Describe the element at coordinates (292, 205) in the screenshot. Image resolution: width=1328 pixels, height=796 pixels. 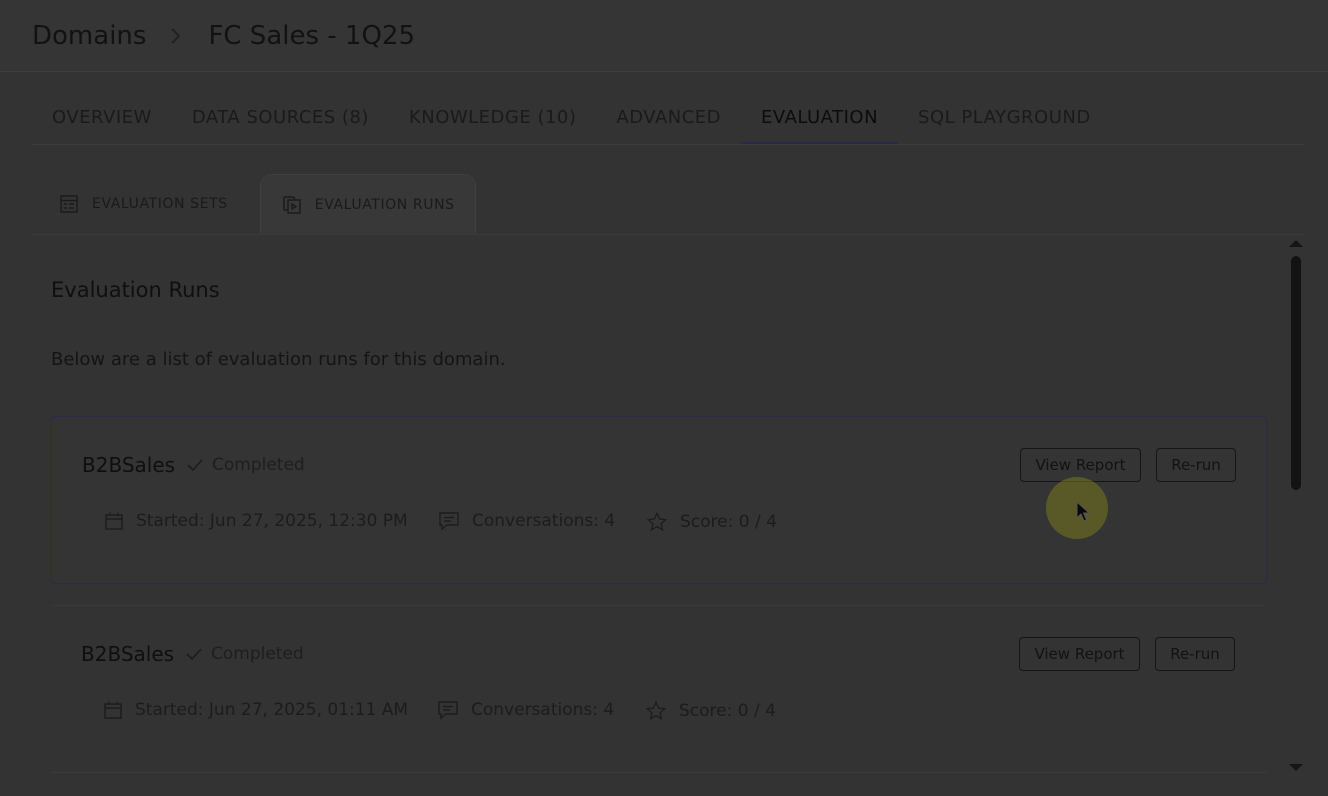
I see `copy-run-icon` at that location.